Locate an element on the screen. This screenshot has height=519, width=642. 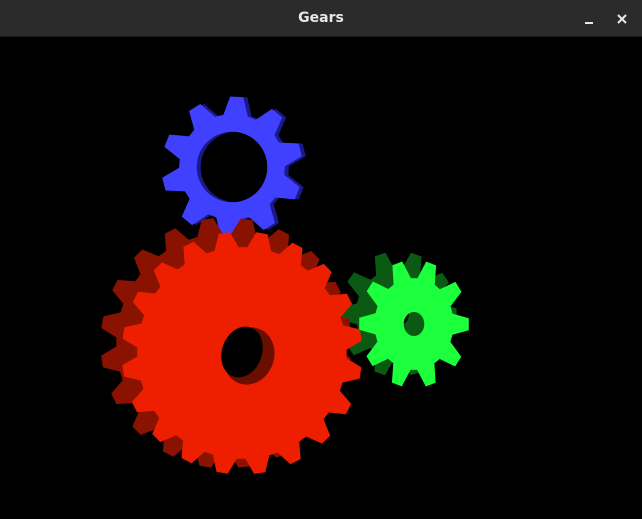
minimize-icon is located at coordinates (589, 23).